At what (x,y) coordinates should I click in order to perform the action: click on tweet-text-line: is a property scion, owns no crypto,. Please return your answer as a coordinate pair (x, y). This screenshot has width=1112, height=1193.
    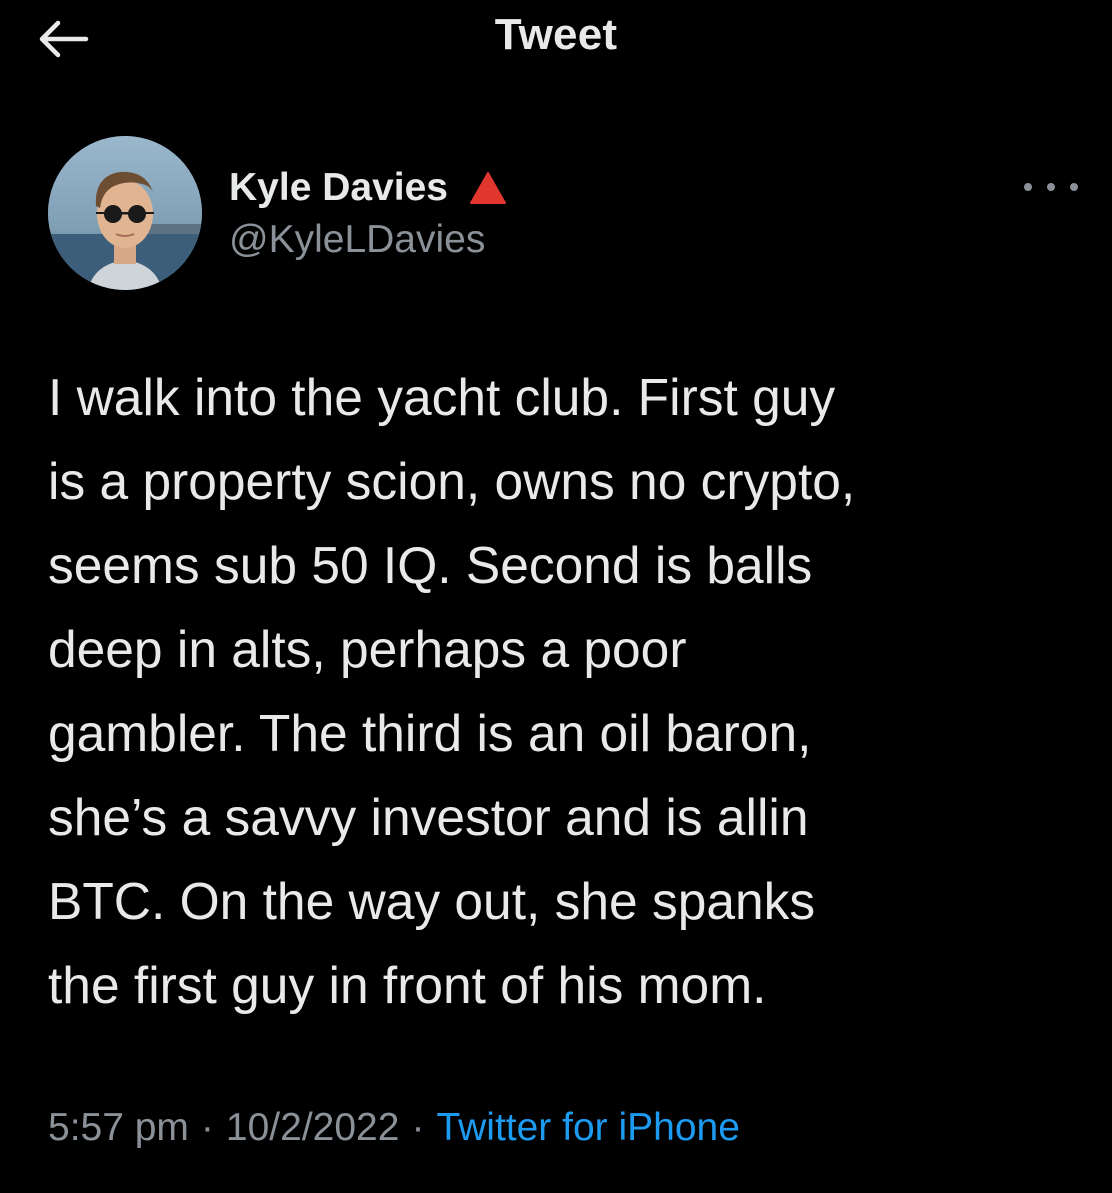
    Looking at the image, I should click on (452, 481).